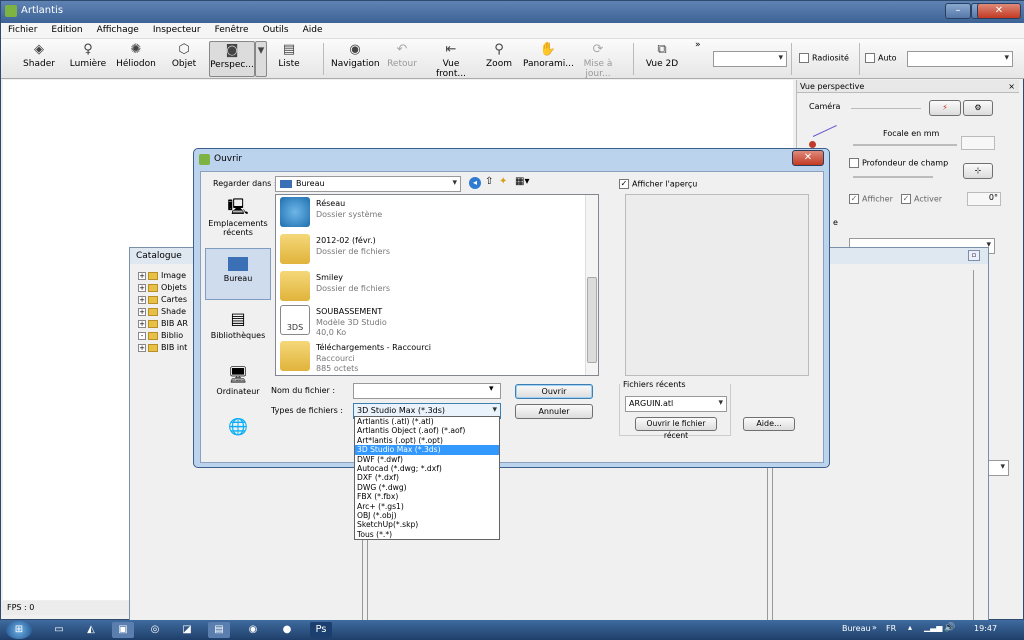 Image resolution: width=1024 pixels, height=640 pixels. I want to click on regarder-dropdown: Bureau, so click(368, 184).